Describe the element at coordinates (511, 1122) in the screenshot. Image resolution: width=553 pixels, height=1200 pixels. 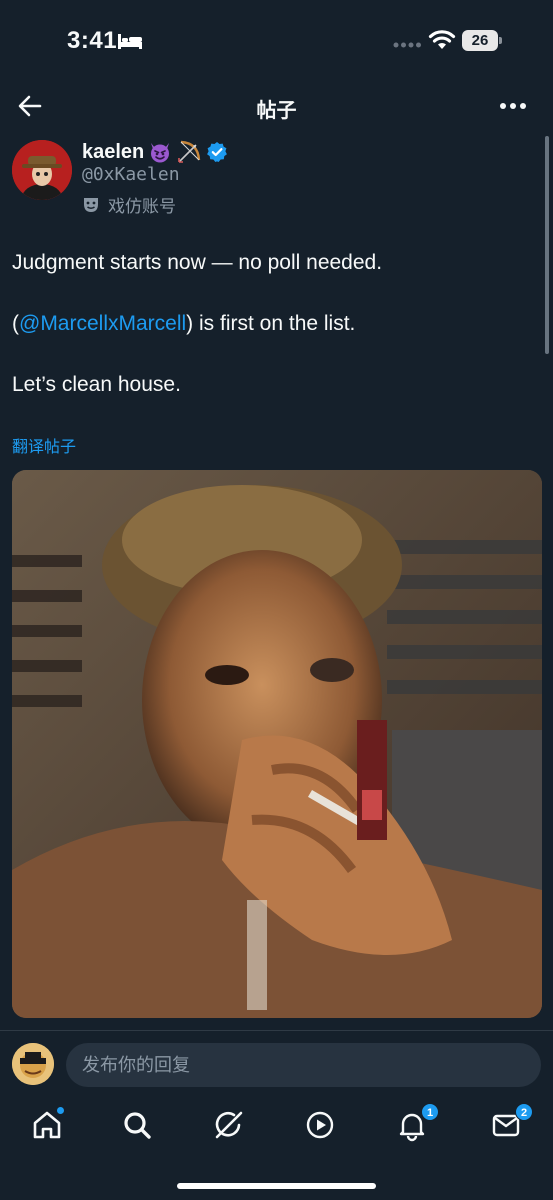
I see `nav-messages: 2` at that location.